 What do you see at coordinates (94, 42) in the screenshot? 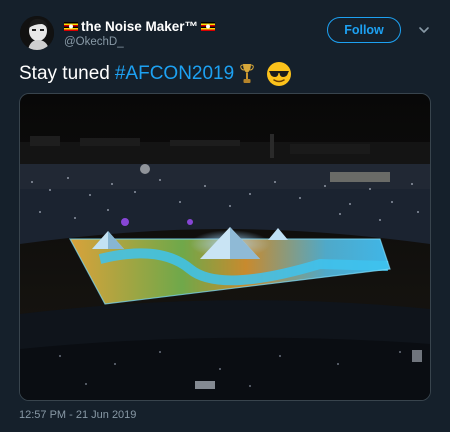
I see `user-handle: @OkechD_` at bounding box center [94, 42].